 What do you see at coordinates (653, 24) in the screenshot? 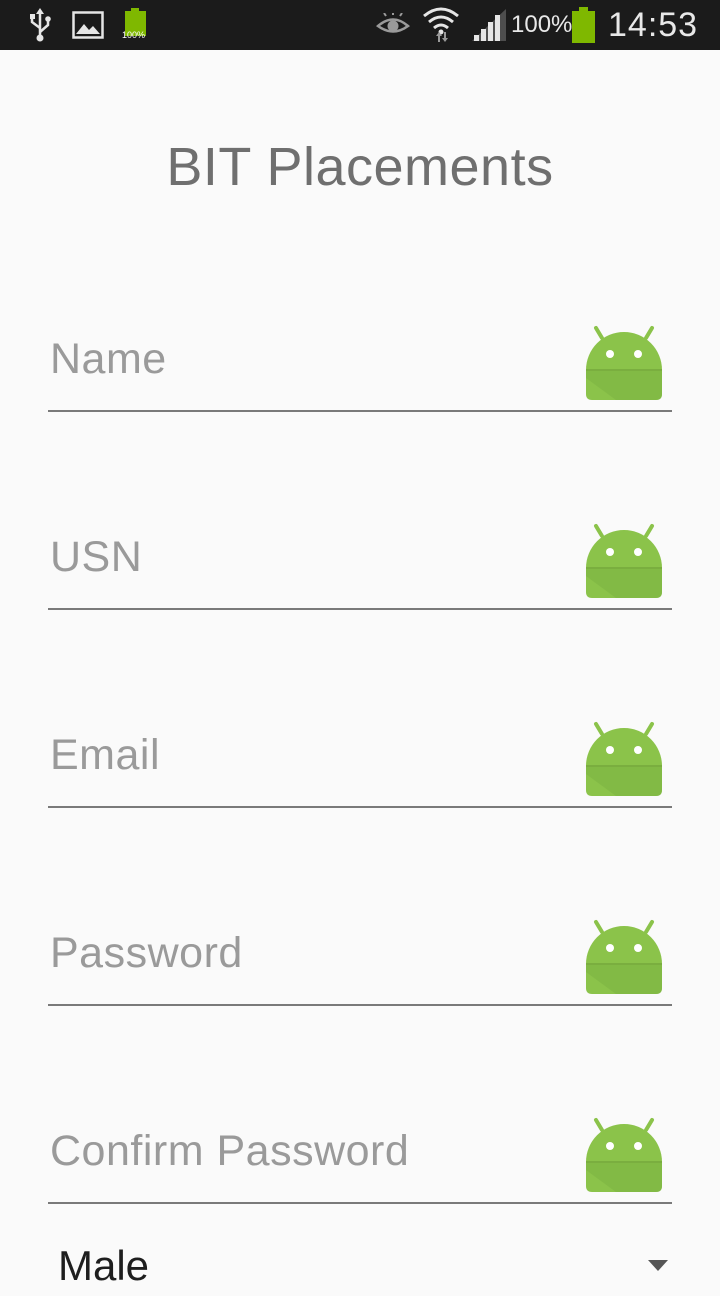
I see `clock: 14:53` at bounding box center [653, 24].